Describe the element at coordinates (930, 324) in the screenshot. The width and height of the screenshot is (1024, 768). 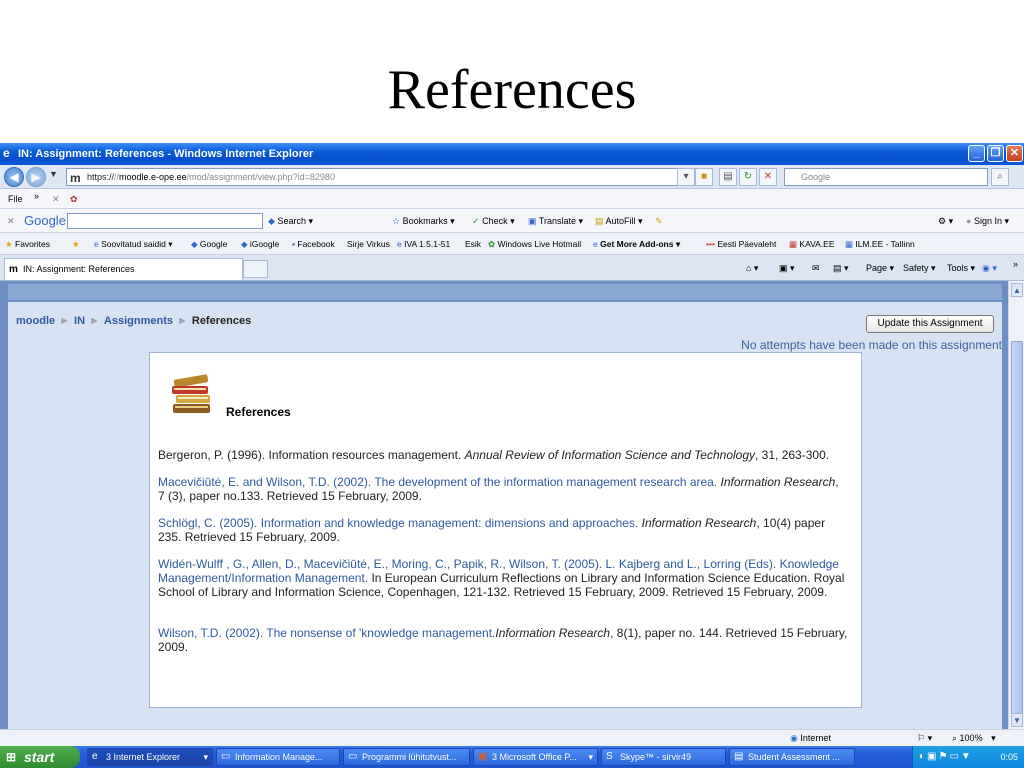
I see `update-assignment-button: Update this Assignment` at that location.